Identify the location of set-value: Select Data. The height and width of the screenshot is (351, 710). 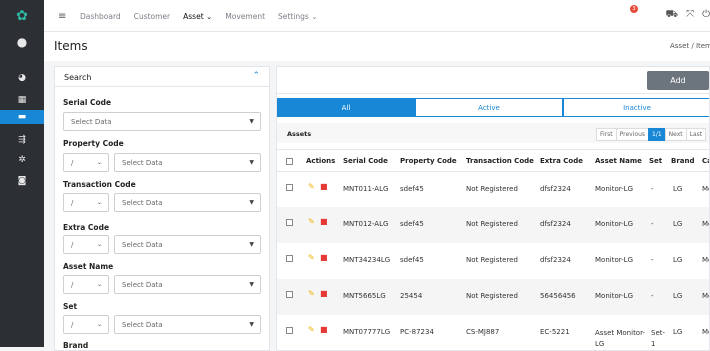
(142, 325).